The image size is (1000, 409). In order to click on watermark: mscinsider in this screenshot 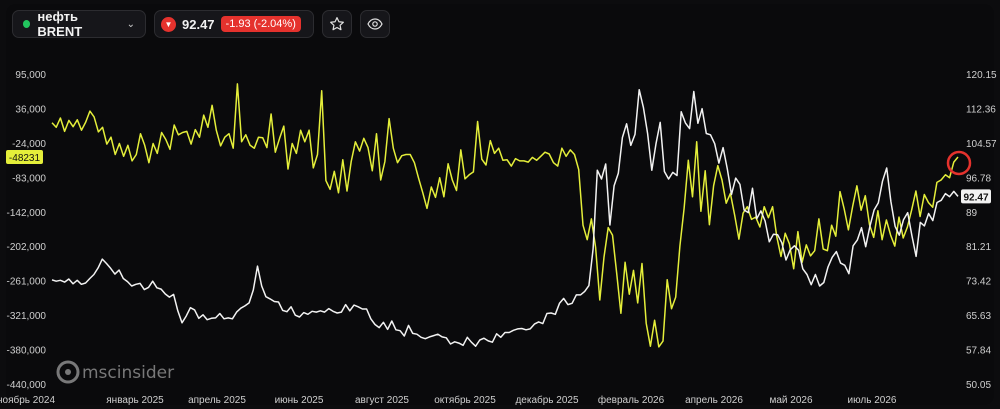, I will do `click(115, 372)`.